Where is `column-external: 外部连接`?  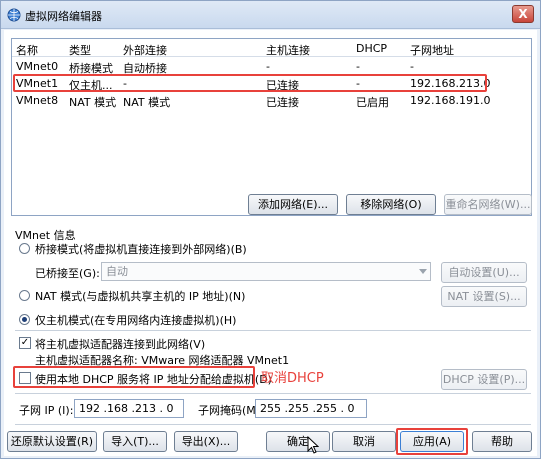 column-external: 外部连接 is located at coordinates (145, 50).